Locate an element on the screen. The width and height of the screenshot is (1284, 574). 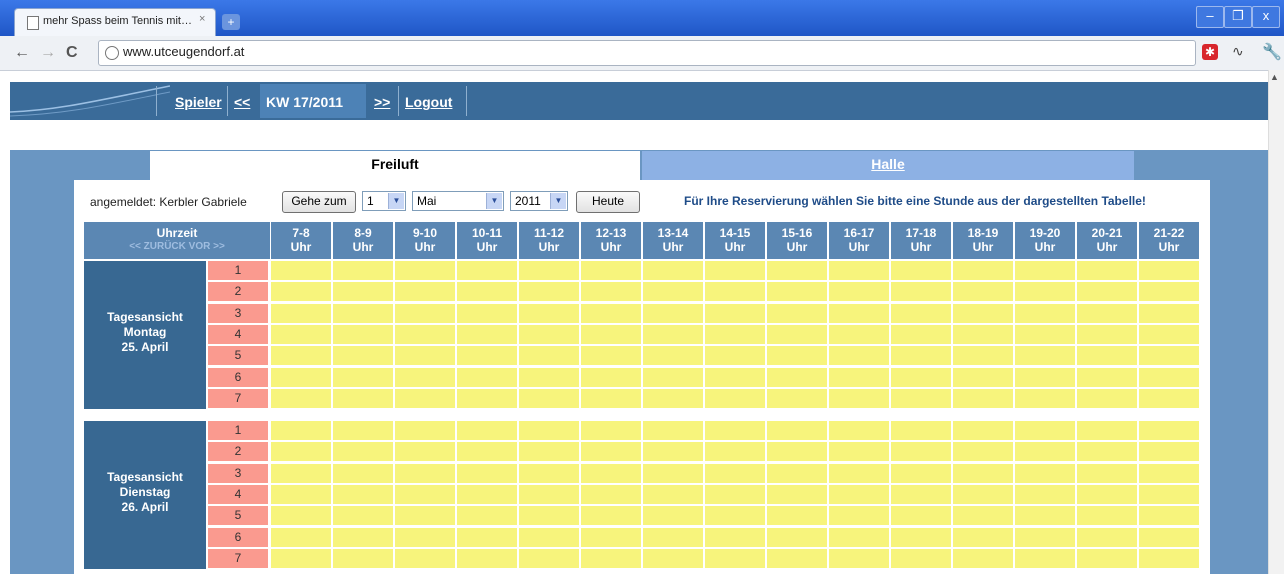
tab-freiluft: Freiluft is located at coordinates (395, 165).